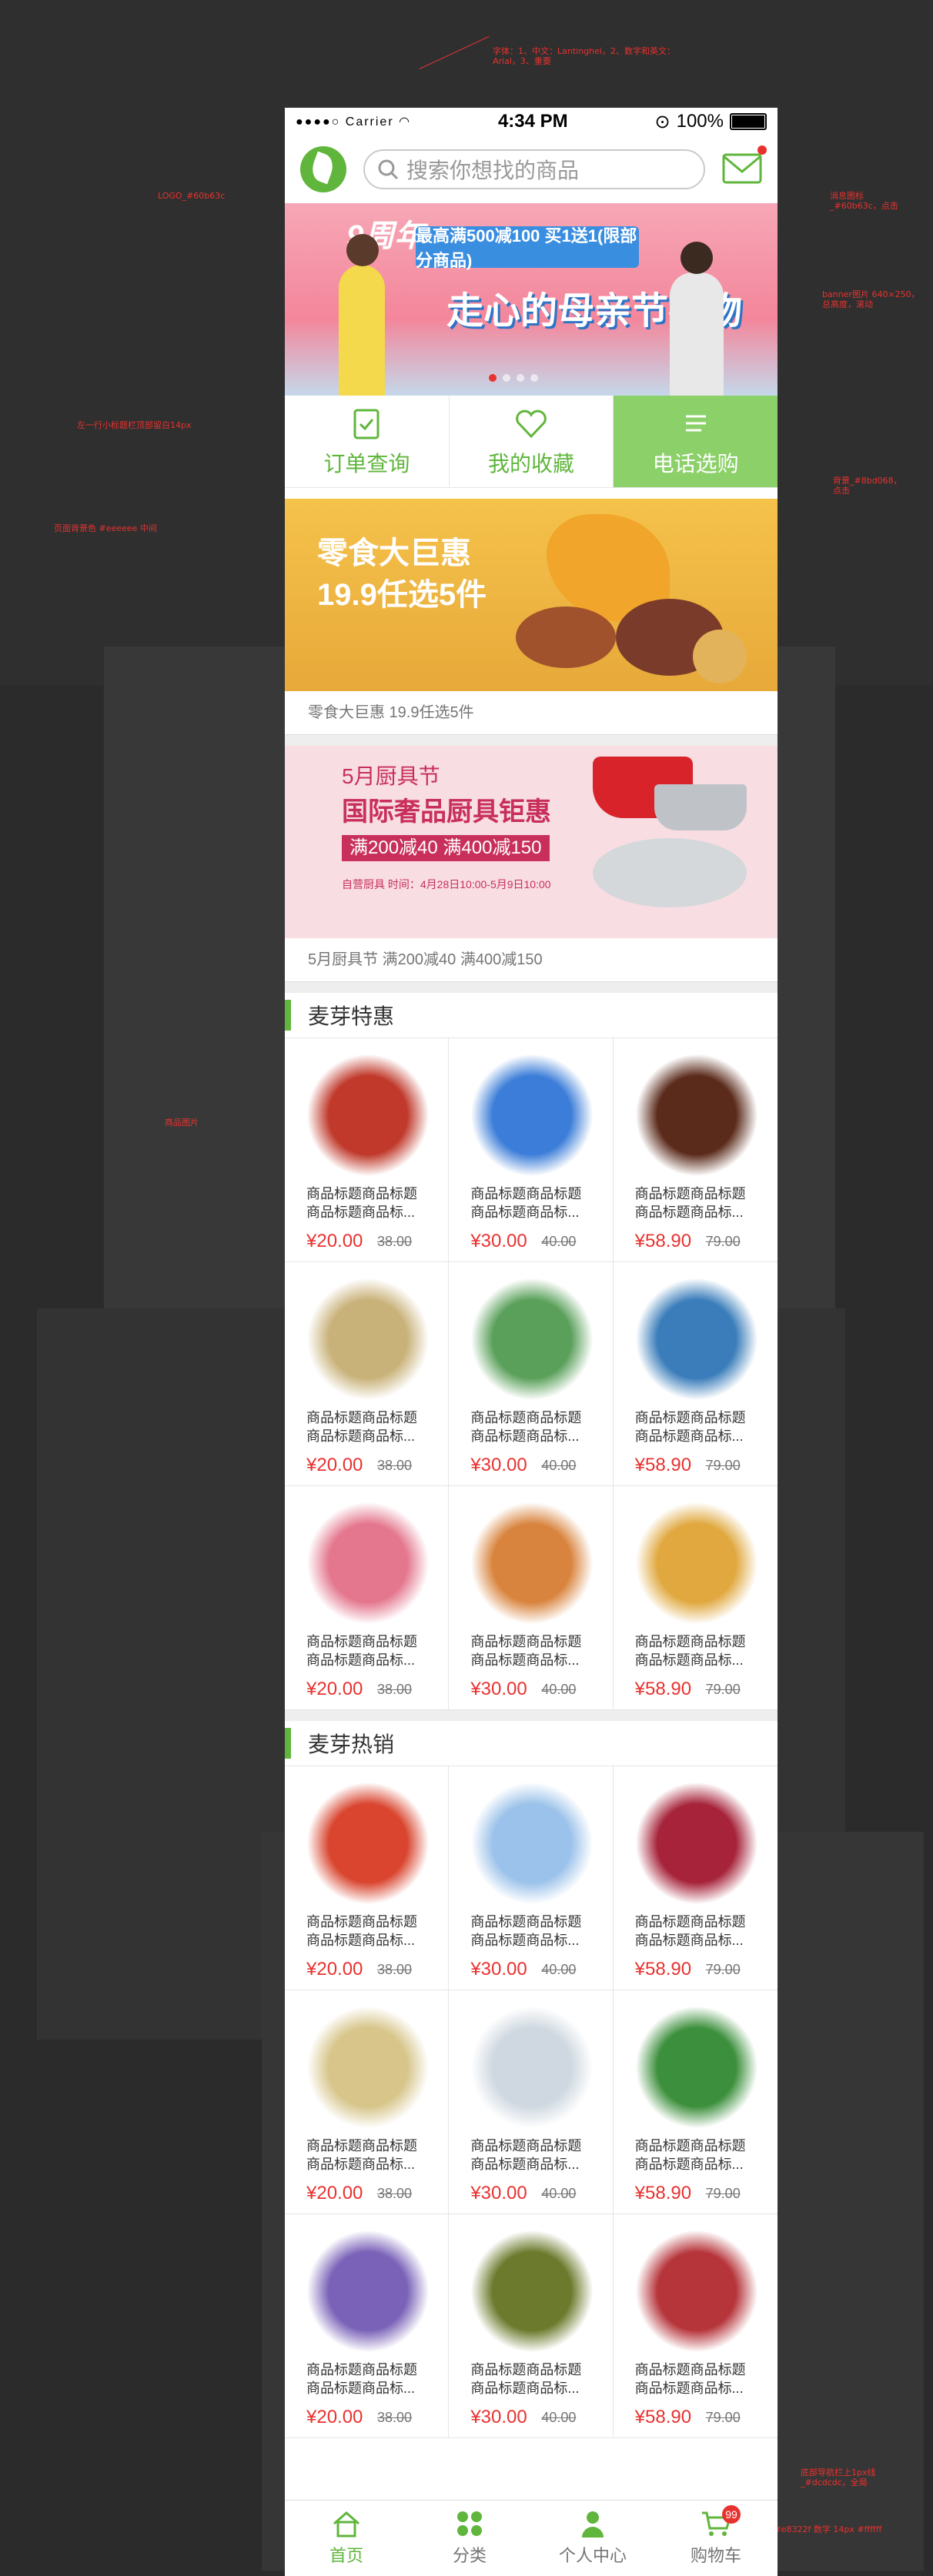 This screenshot has width=933, height=2576. Describe the element at coordinates (592, 2538) in the screenshot. I see `tab-profile: 个人中心` at that location.